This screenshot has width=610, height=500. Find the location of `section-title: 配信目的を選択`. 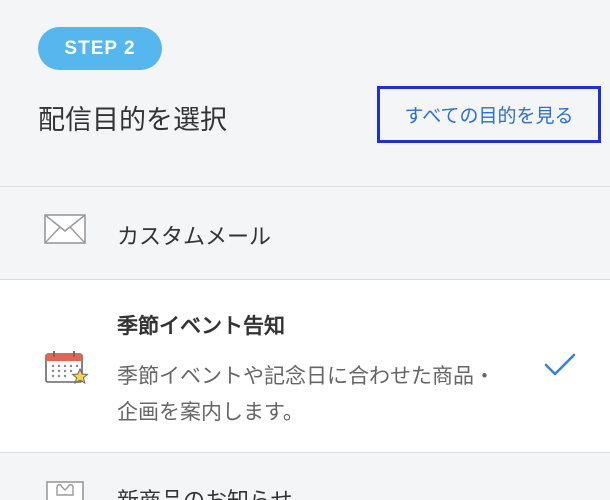

section-title: 配信目的を選択 is located at coordinates (132, 120).